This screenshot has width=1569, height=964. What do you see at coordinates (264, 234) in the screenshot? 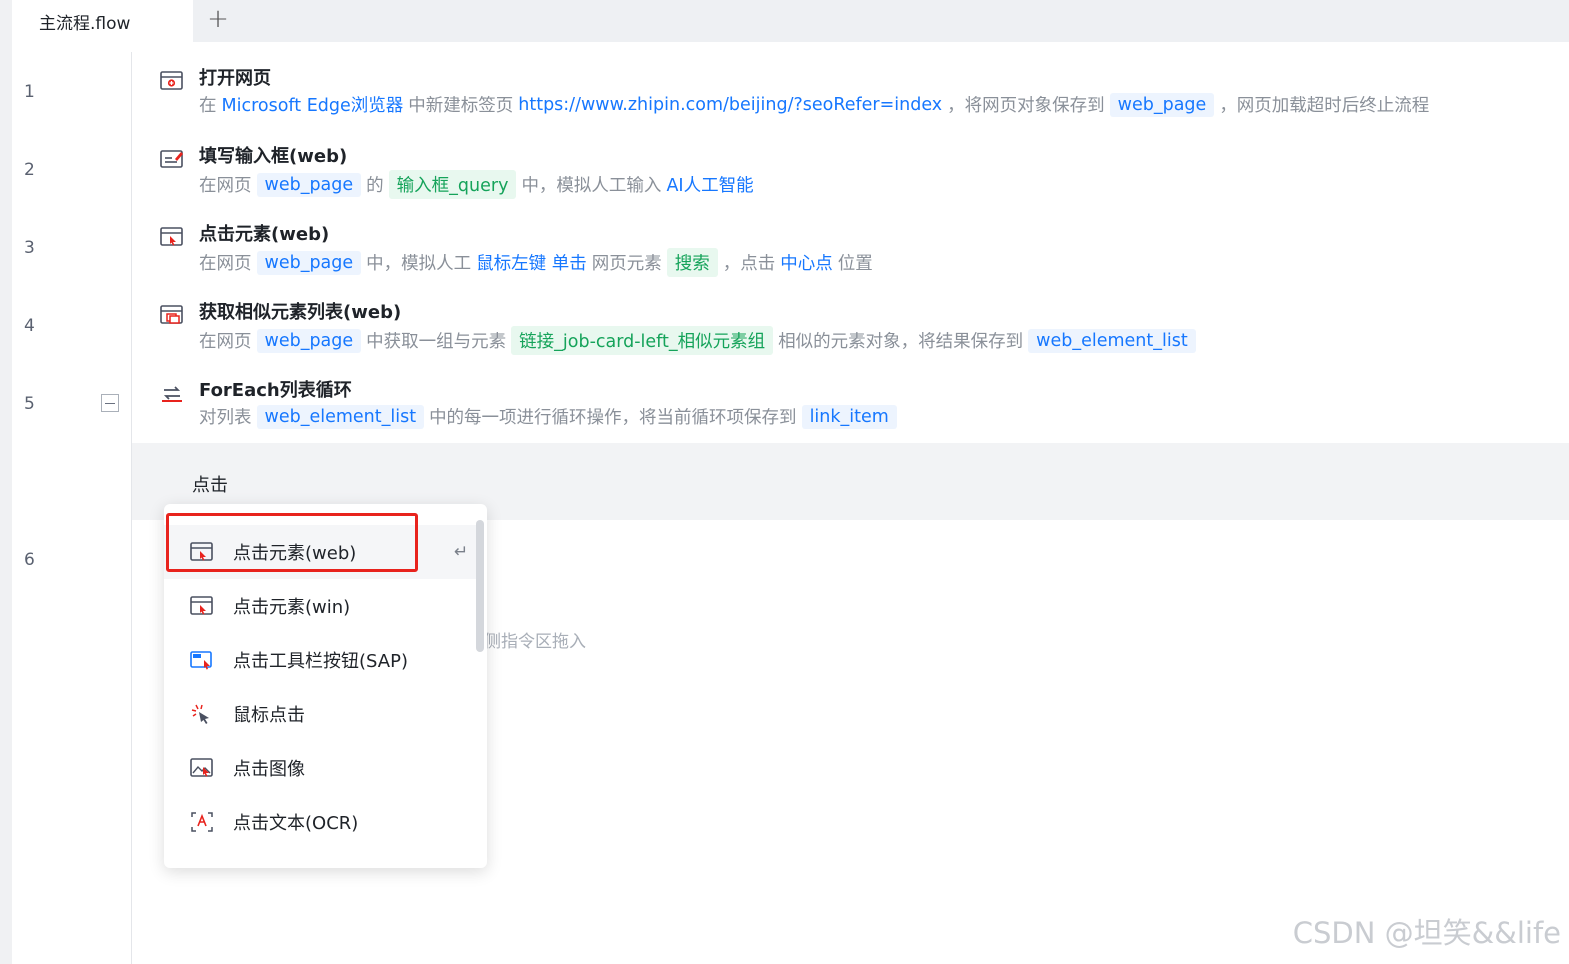
I see `step-title: 点击元素(web)` at bounding box center [264, 234].